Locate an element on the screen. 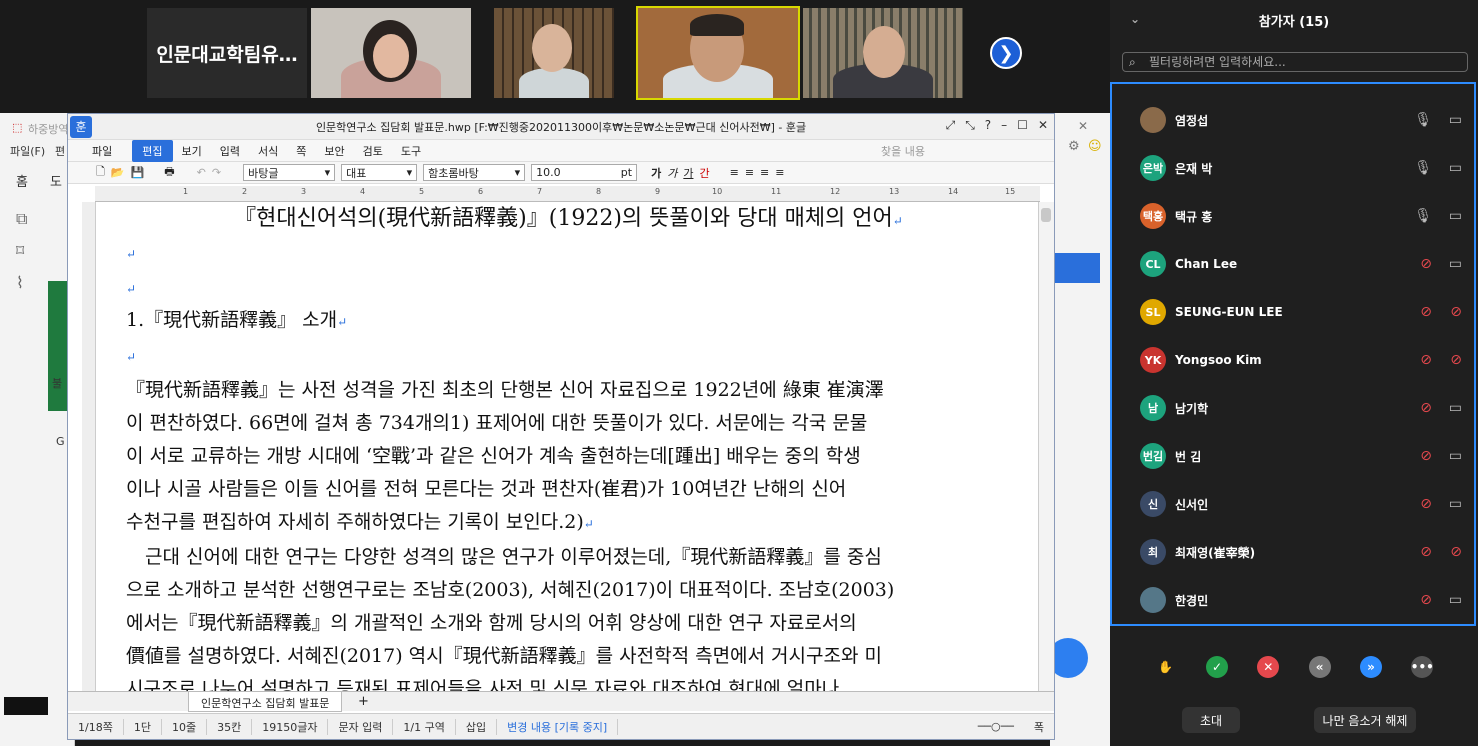 Image resolution: width=1478 pixels, height=746 pixels. bookmark-icon: ⌑ is located at coordinates (20, 250).